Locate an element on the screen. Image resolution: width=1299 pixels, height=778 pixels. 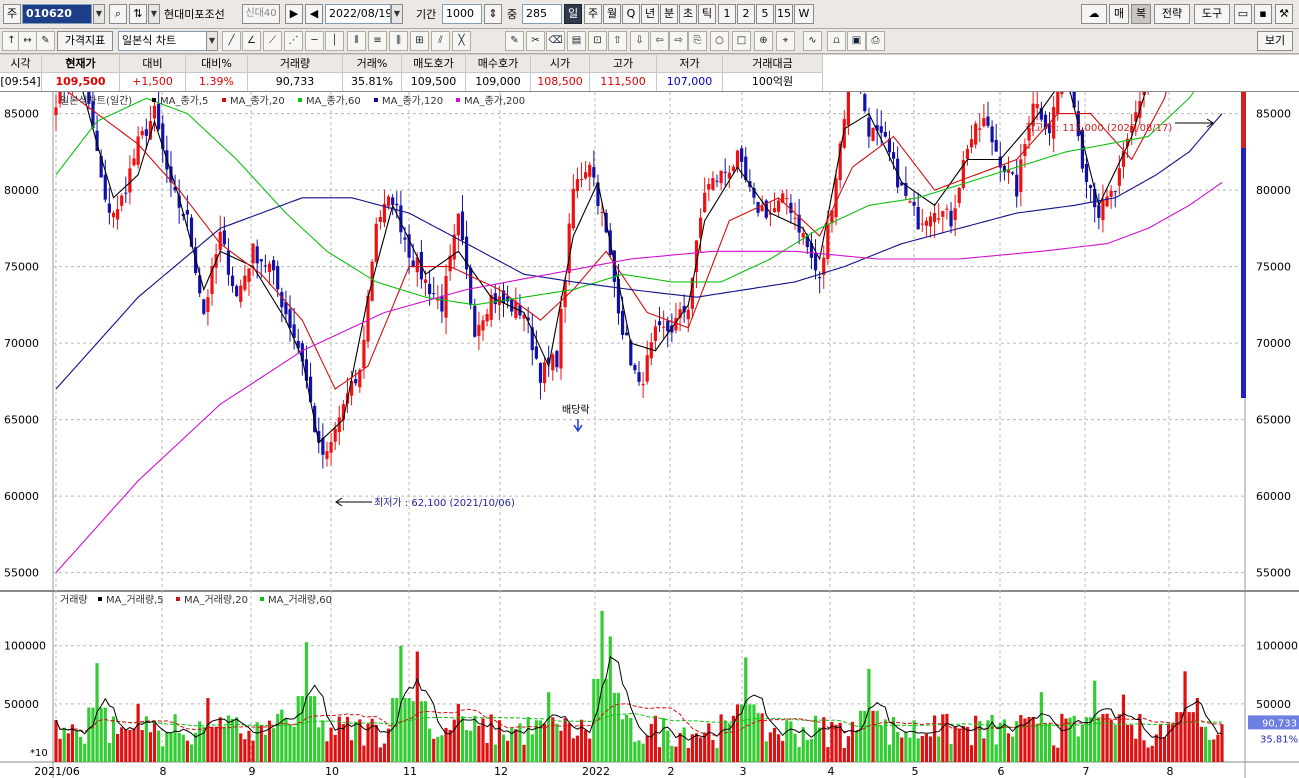
chart-type-dropdown-icon: ▼ is located at coordinates (212, 41).